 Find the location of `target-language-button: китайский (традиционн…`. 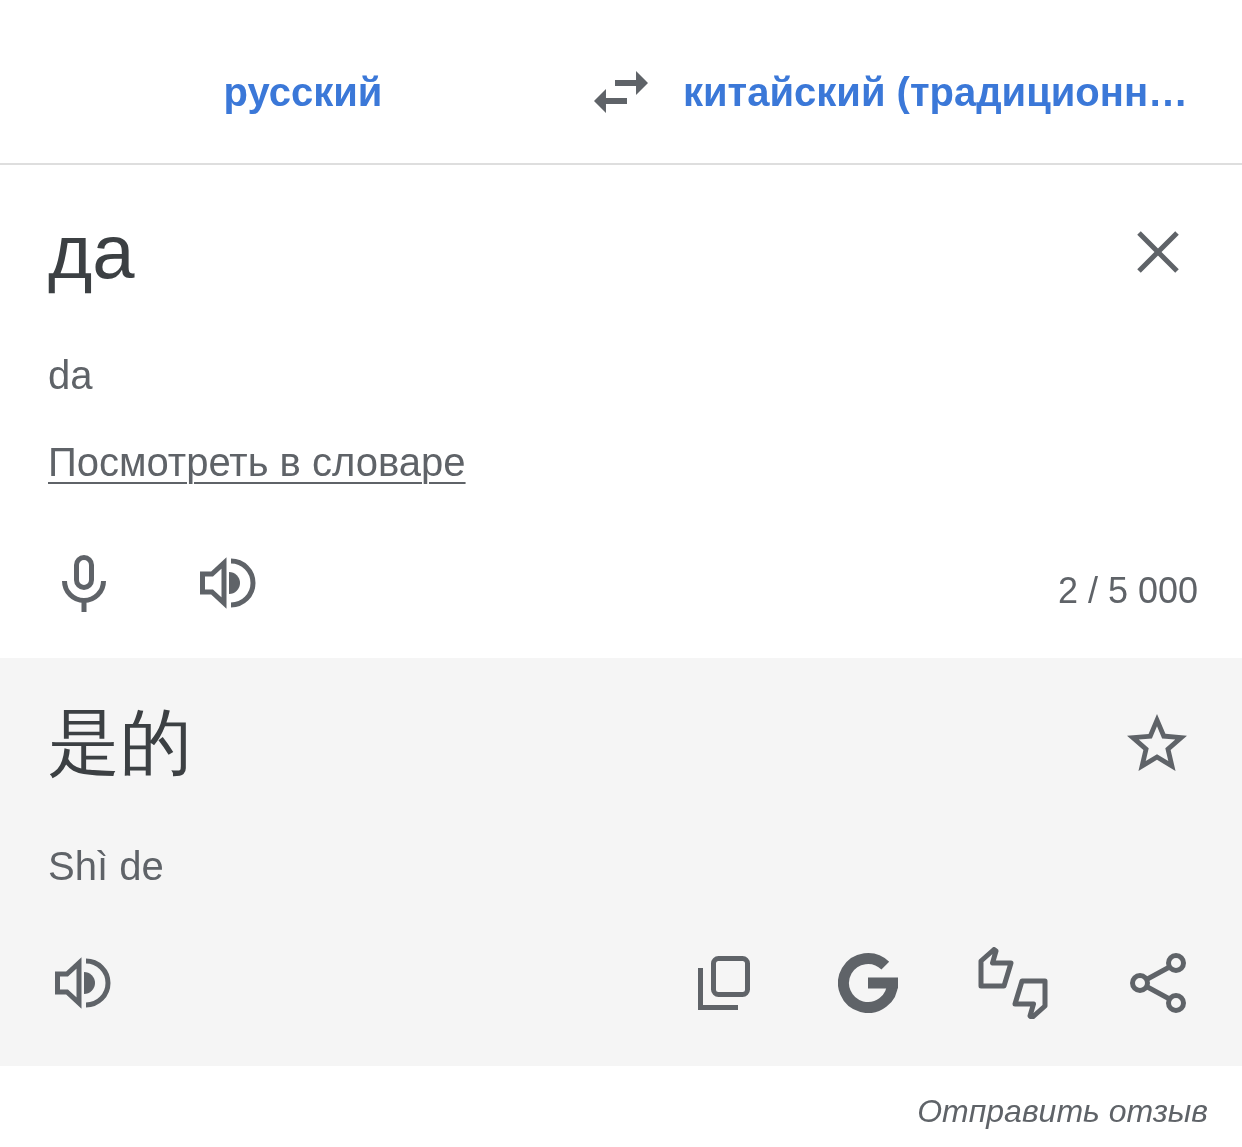

target-language-button: китайский (традиционн… is located at coordinates (936, 92).